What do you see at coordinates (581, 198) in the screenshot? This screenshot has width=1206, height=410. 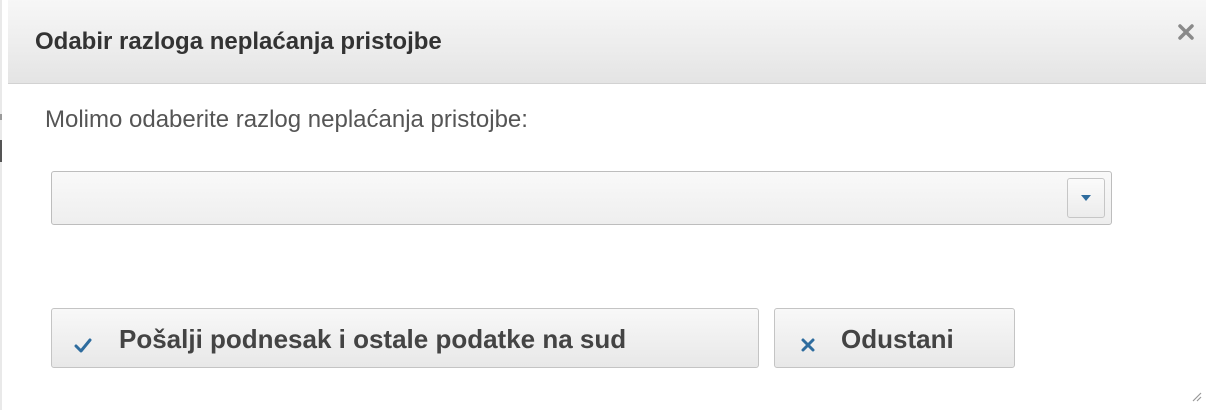 I see `reason-select` at bounding box center [581, 198].